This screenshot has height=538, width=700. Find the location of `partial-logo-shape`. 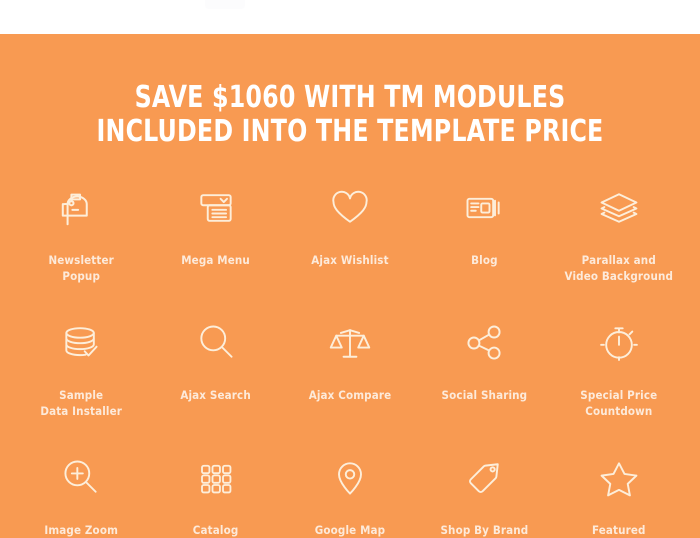

partial-logo-shape is located at coordinates (225, 4).